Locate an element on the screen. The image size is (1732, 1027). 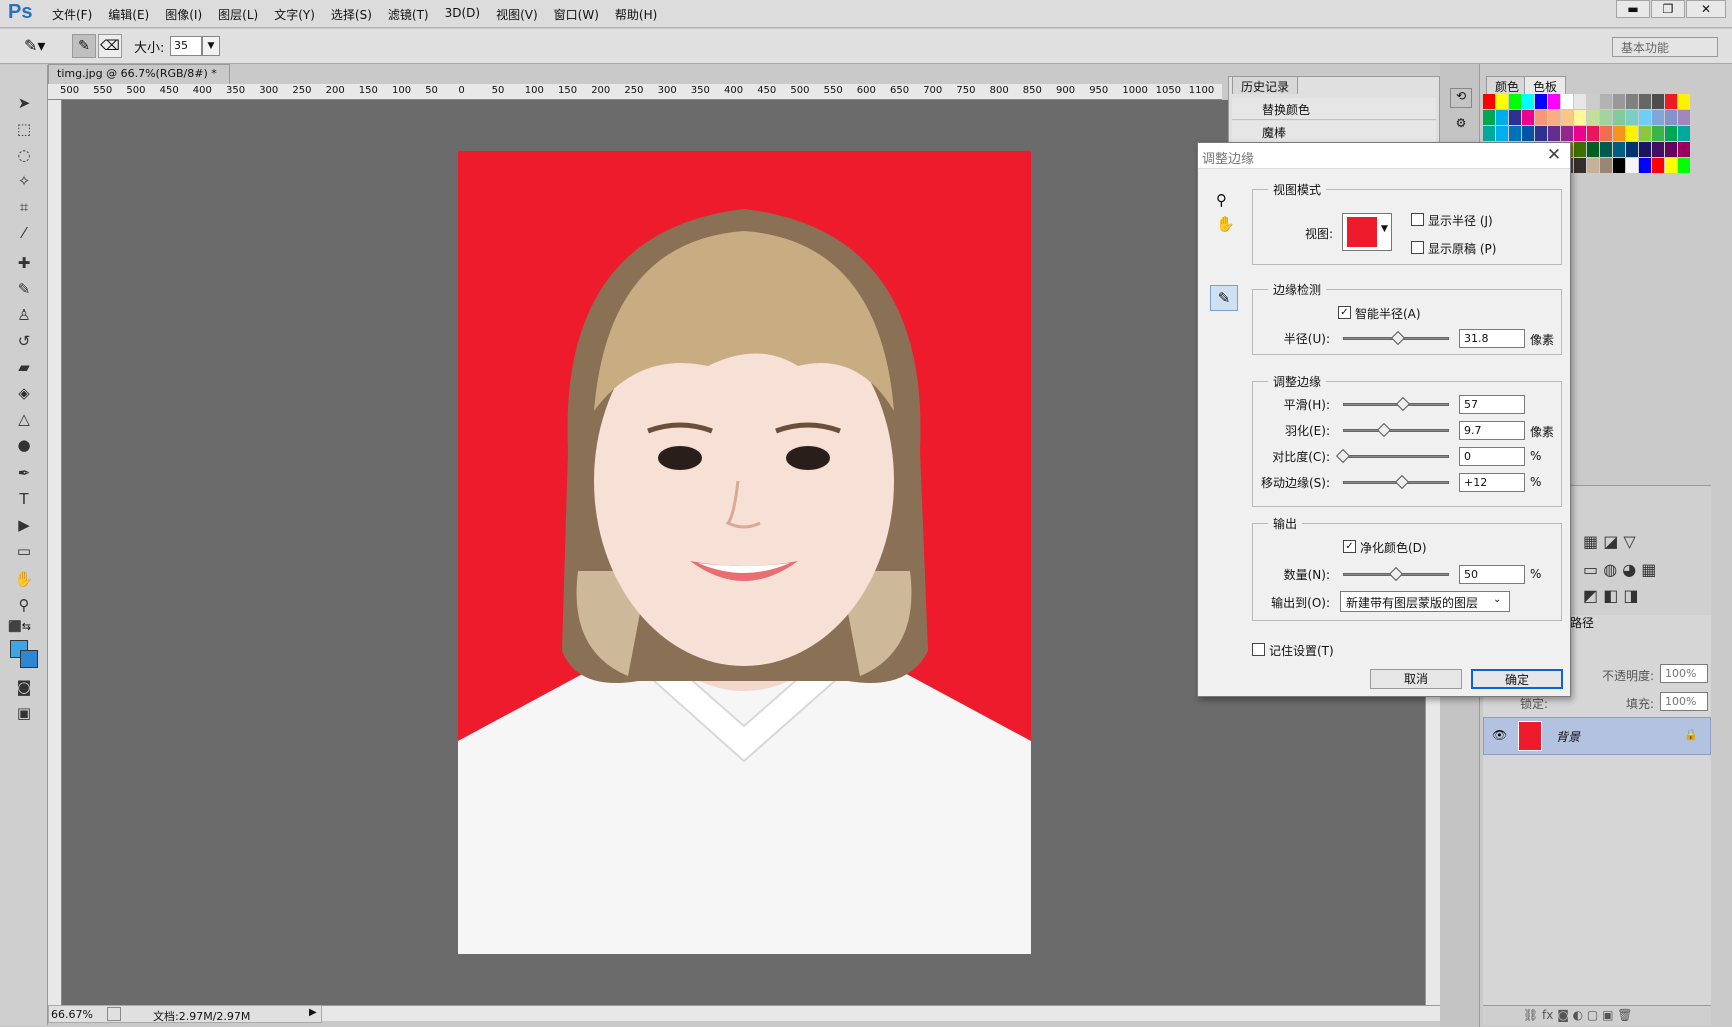
adjustment-icons: ▦ ◪ ▽ is located at coordinates (1609, 541).